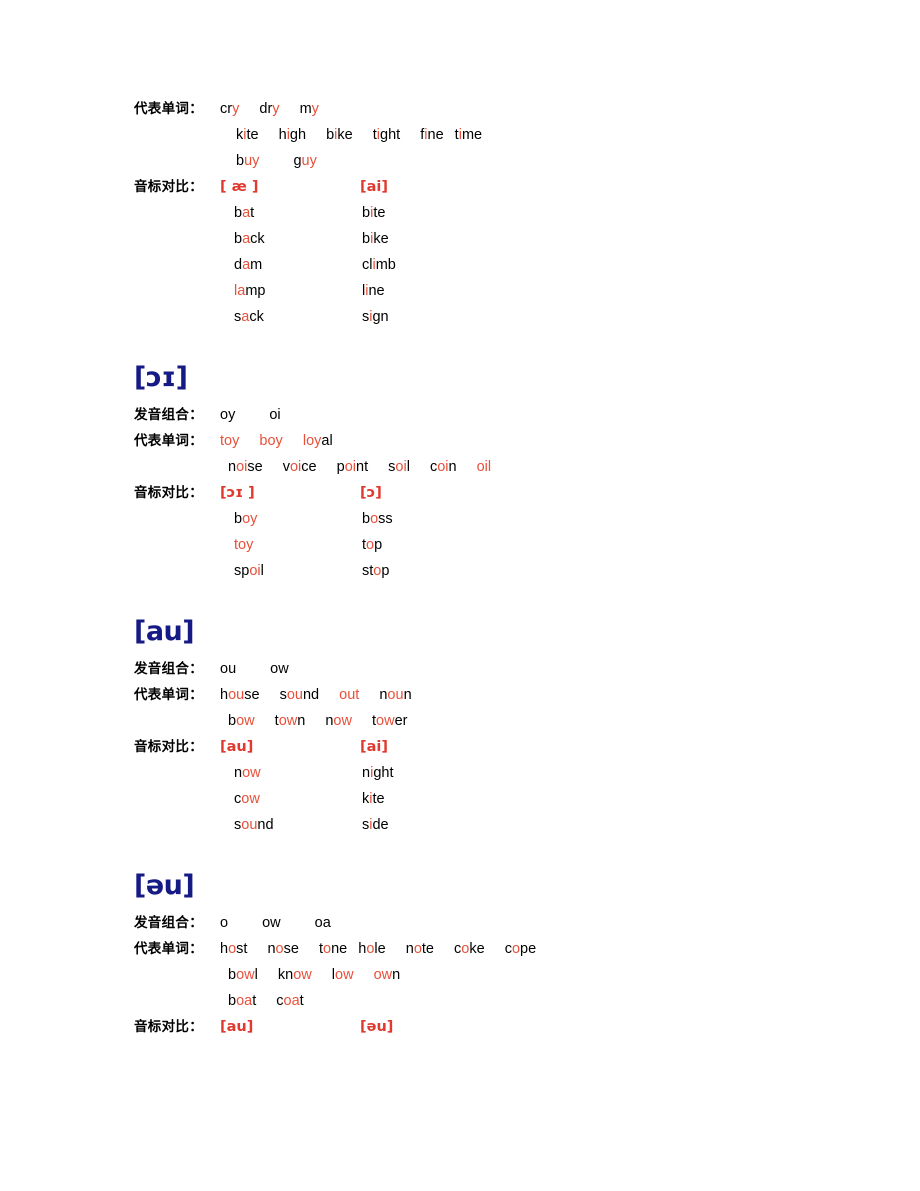  Describe the element at coordinates (464, 631) in the screenshot. I see `heading-wrap-au: [au]` at that location.